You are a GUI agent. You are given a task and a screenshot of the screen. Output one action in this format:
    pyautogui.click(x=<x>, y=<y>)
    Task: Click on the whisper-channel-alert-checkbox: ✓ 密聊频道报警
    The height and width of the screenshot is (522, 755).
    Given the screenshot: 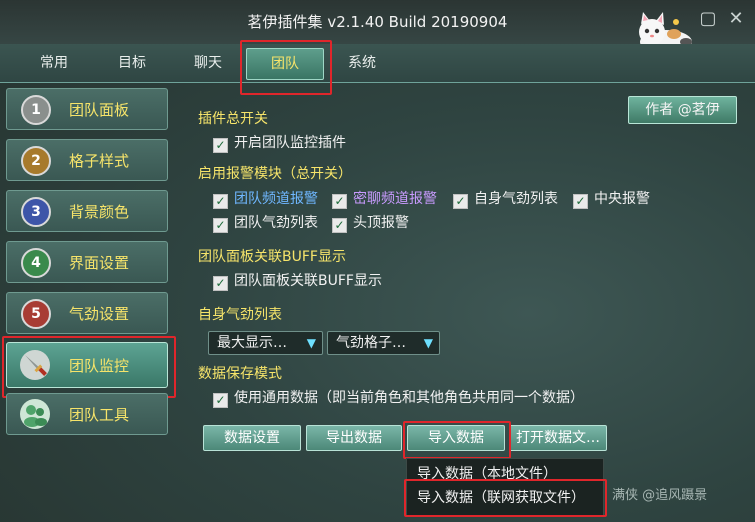 What is the action you would take?
    pyautogui.click(x=384, y=199)
    